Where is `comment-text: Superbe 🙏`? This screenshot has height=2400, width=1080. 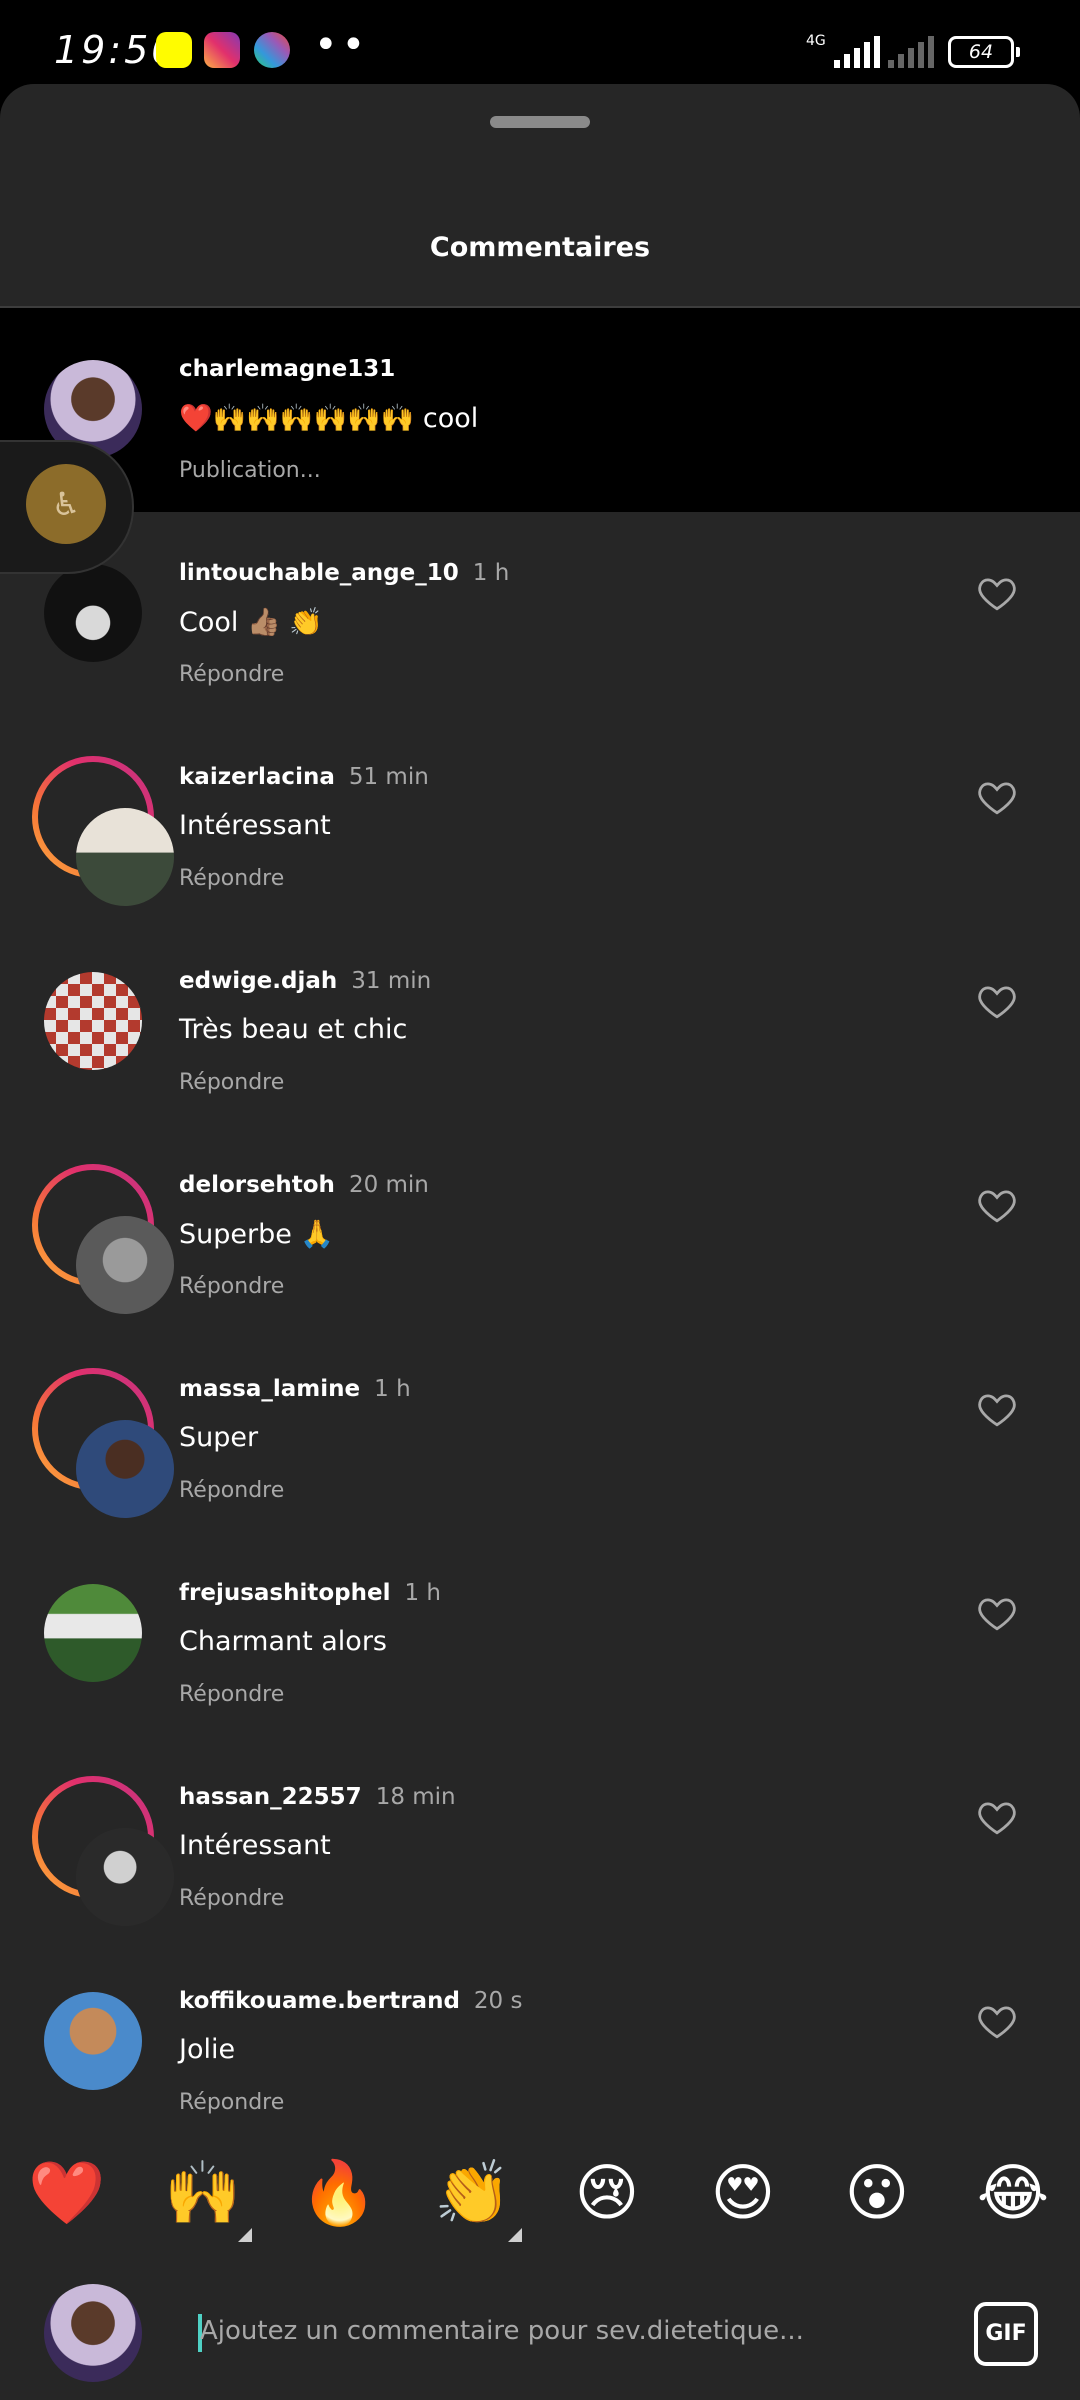
comment-text: Superbe 🙏 is located at coordinates (257, 1234).